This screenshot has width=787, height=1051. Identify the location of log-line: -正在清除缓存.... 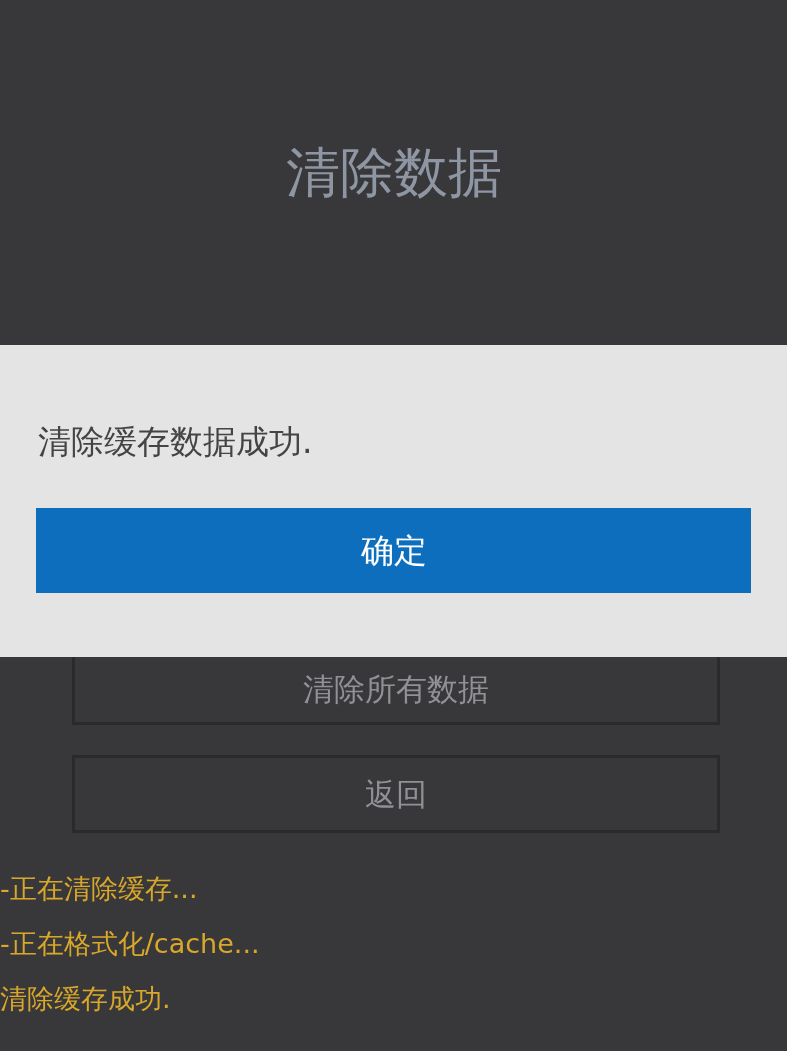
(99, 889).